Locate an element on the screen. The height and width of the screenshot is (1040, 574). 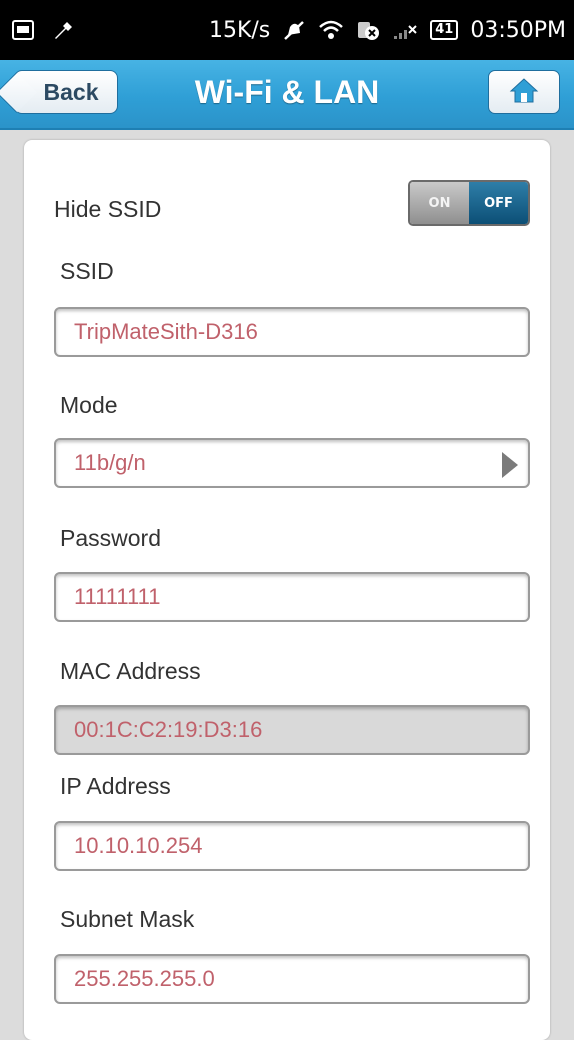
tools-icon is located at coordinates (64, 30).